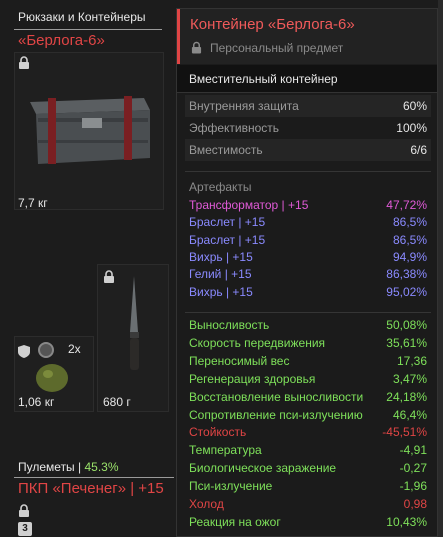 The image size is (443, 537). I want to click on param-label: Внутренняя защита, so click(244, 106).